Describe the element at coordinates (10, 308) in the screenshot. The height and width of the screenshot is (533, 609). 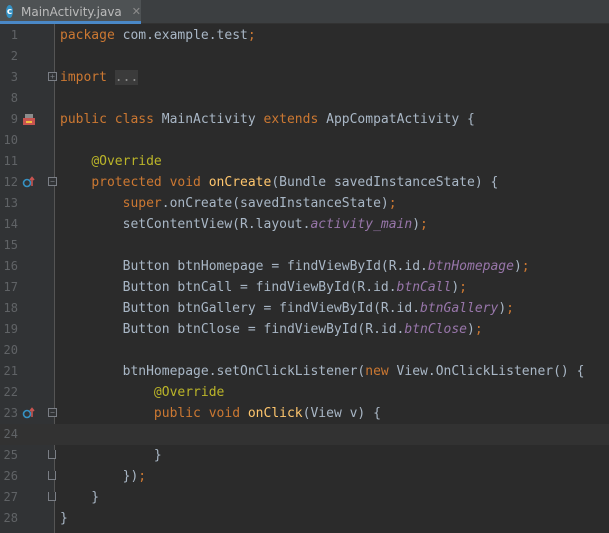
I see `line-number: 18` at that location.